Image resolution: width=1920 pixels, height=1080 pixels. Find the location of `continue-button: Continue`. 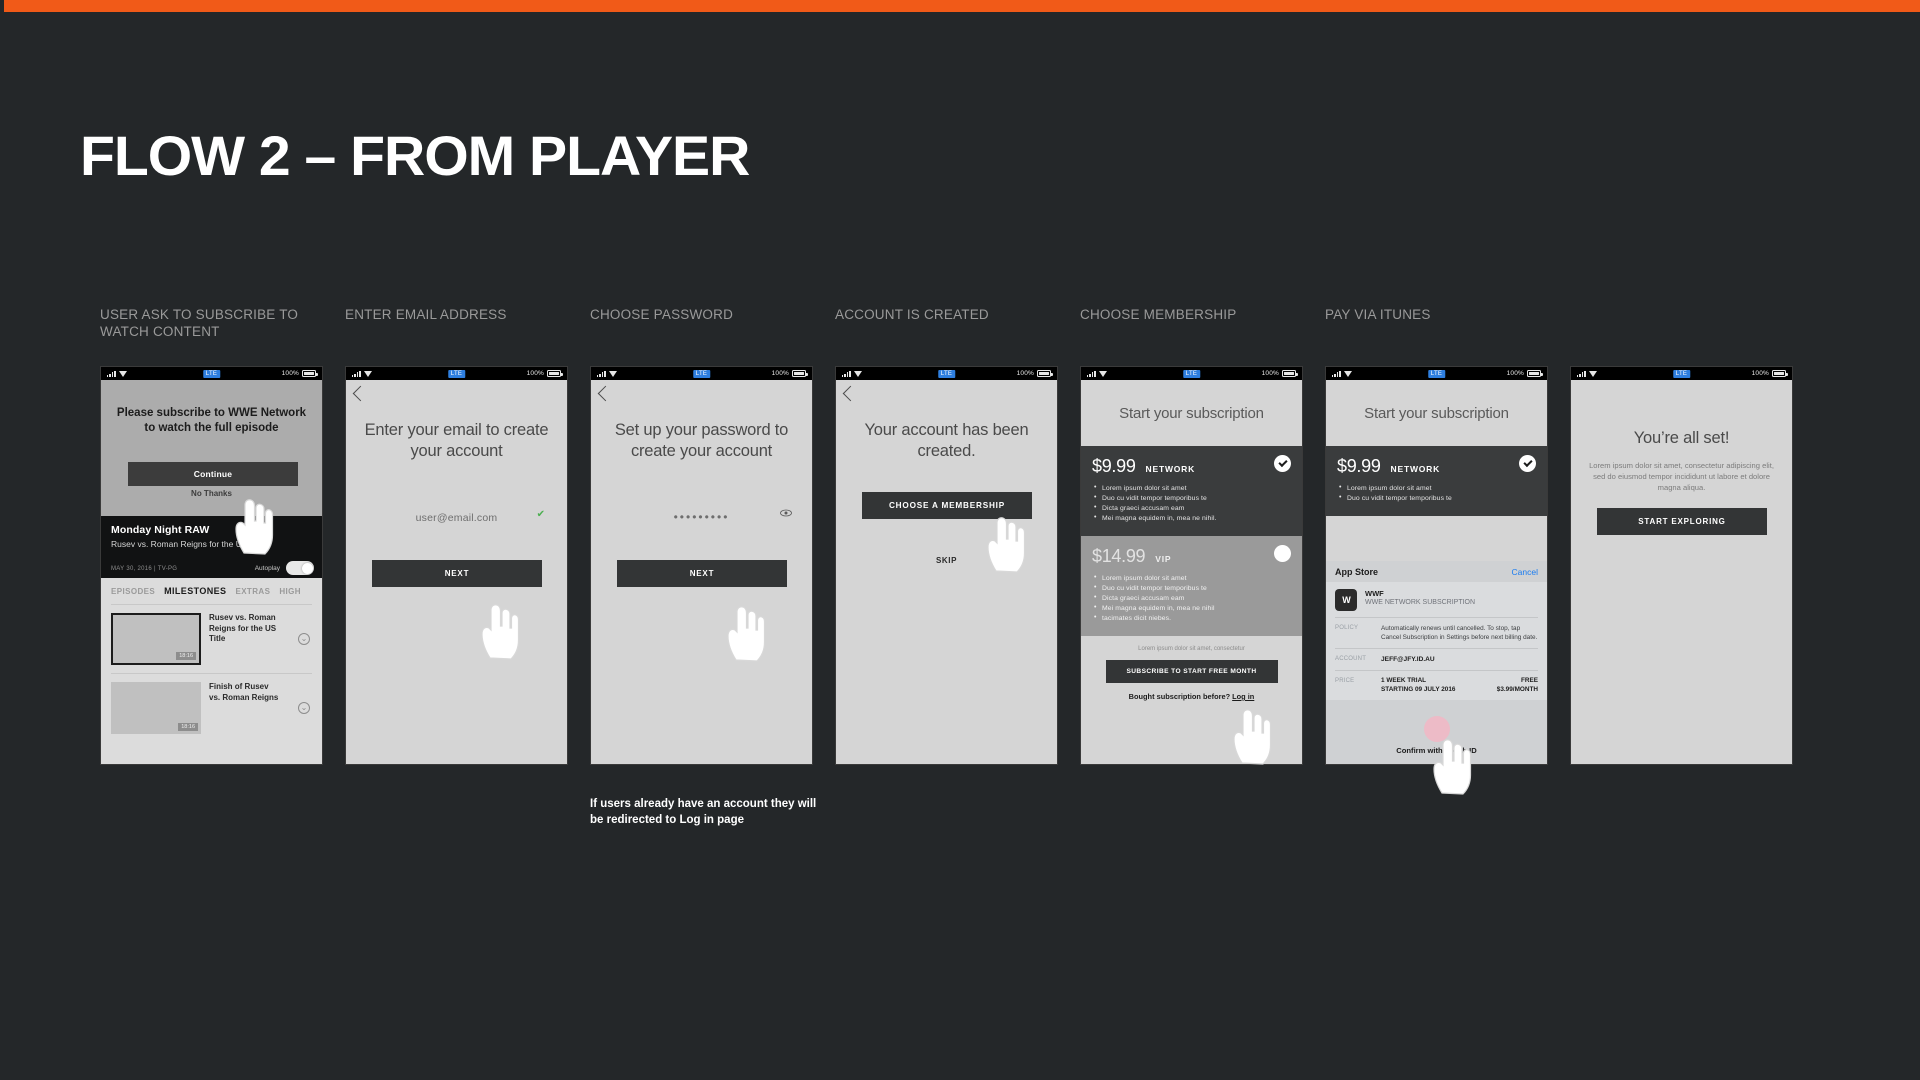

continue-button: Continue is located at coordinates (213, 474).